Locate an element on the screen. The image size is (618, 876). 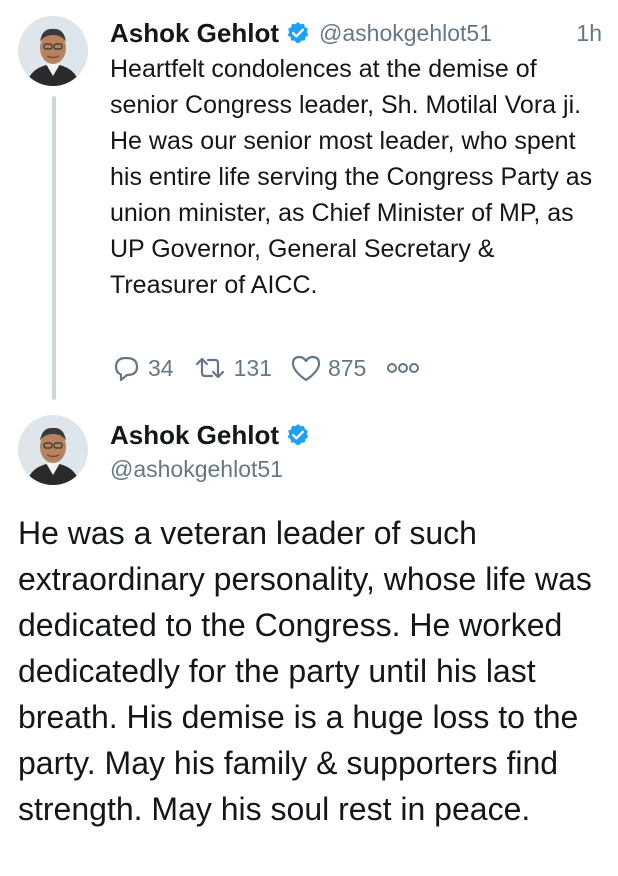
reply-button: 34 is located at coordinates (142, 368).